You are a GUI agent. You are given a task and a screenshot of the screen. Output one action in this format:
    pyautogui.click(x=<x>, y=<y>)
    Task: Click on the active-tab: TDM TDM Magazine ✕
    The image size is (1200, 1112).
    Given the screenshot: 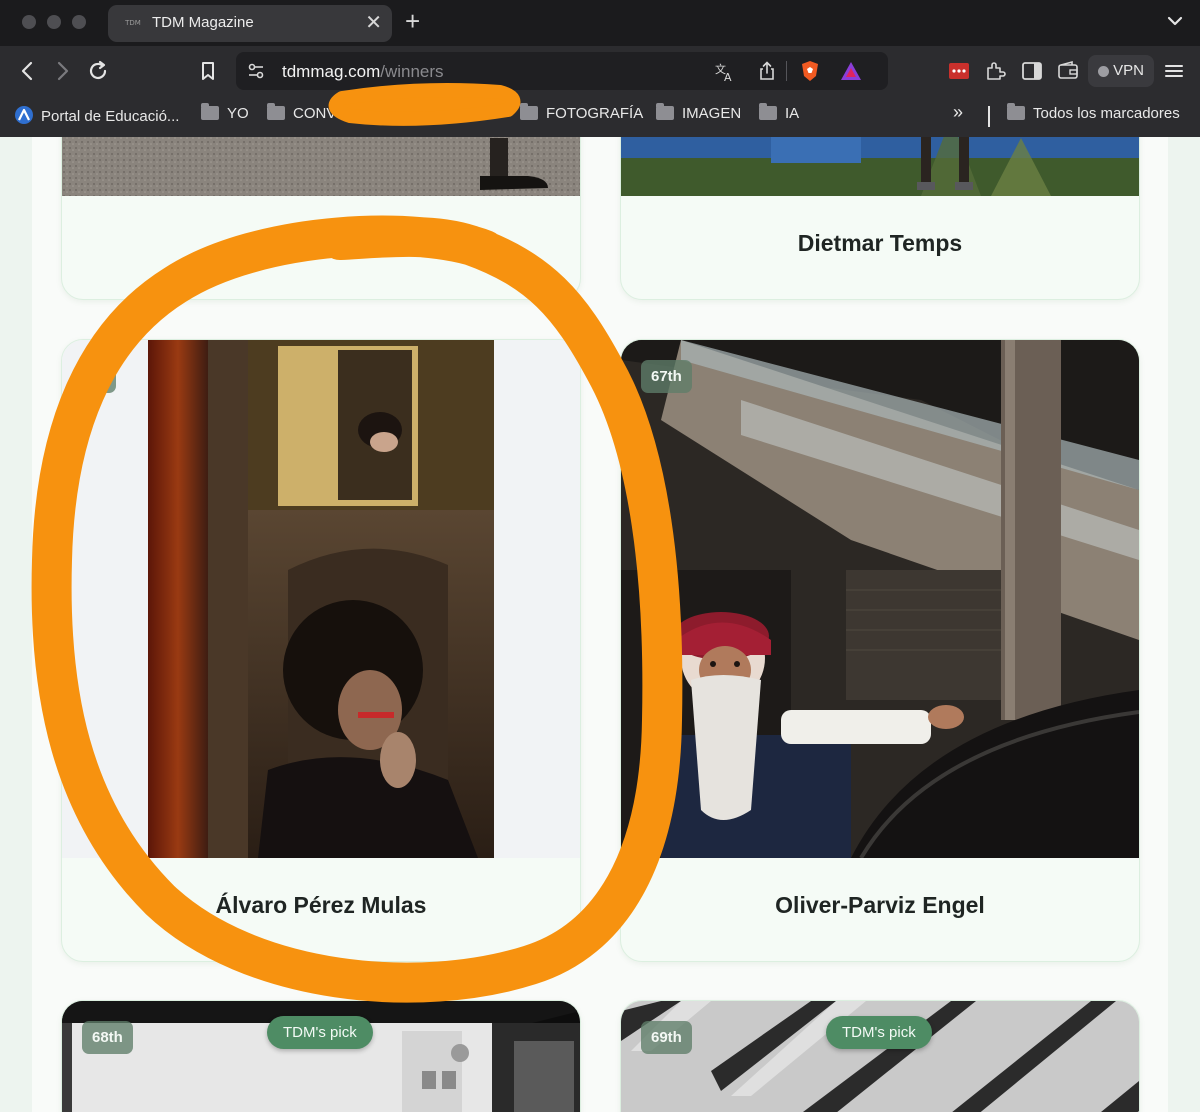 What is the action you would take?
    pyautogui.click(x=250, y=23)
    